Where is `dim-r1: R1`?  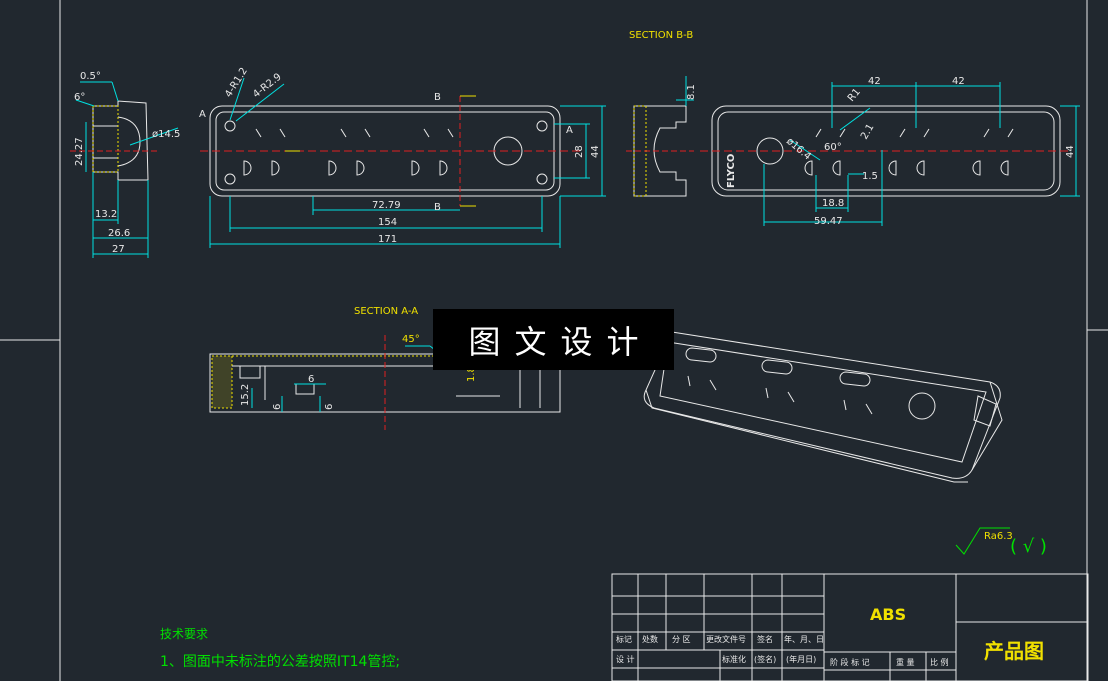 dim-r1: R1 is located at coordinates (854, 95).